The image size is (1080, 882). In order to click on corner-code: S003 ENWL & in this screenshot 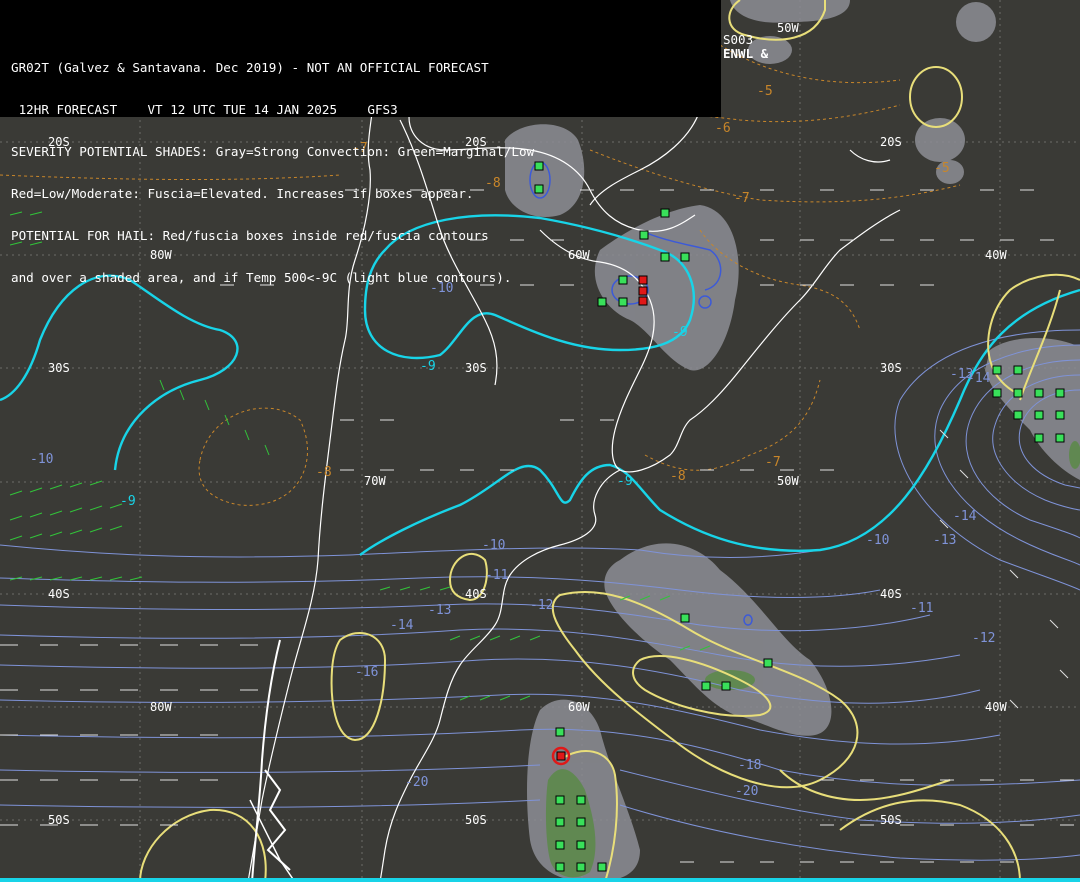, I will do `click(746, 46)`.